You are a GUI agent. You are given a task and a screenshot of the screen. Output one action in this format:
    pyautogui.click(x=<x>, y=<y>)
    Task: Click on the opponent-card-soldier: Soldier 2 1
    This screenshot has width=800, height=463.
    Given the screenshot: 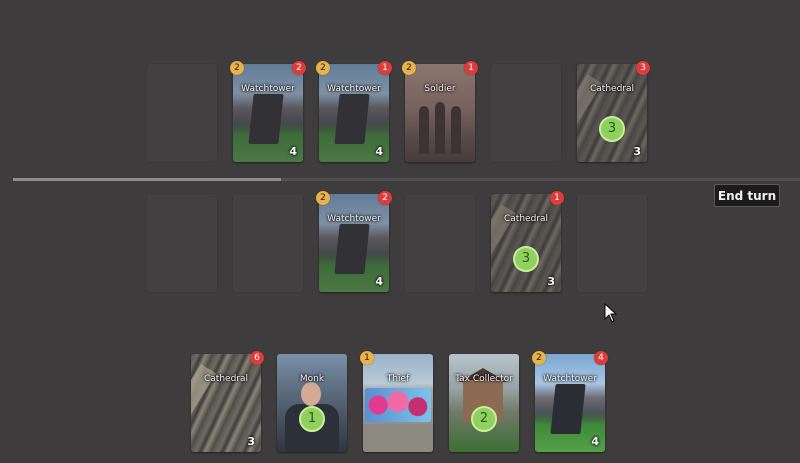 What is the action you would take?
    pyautogui.click(x=440, y=111)
    